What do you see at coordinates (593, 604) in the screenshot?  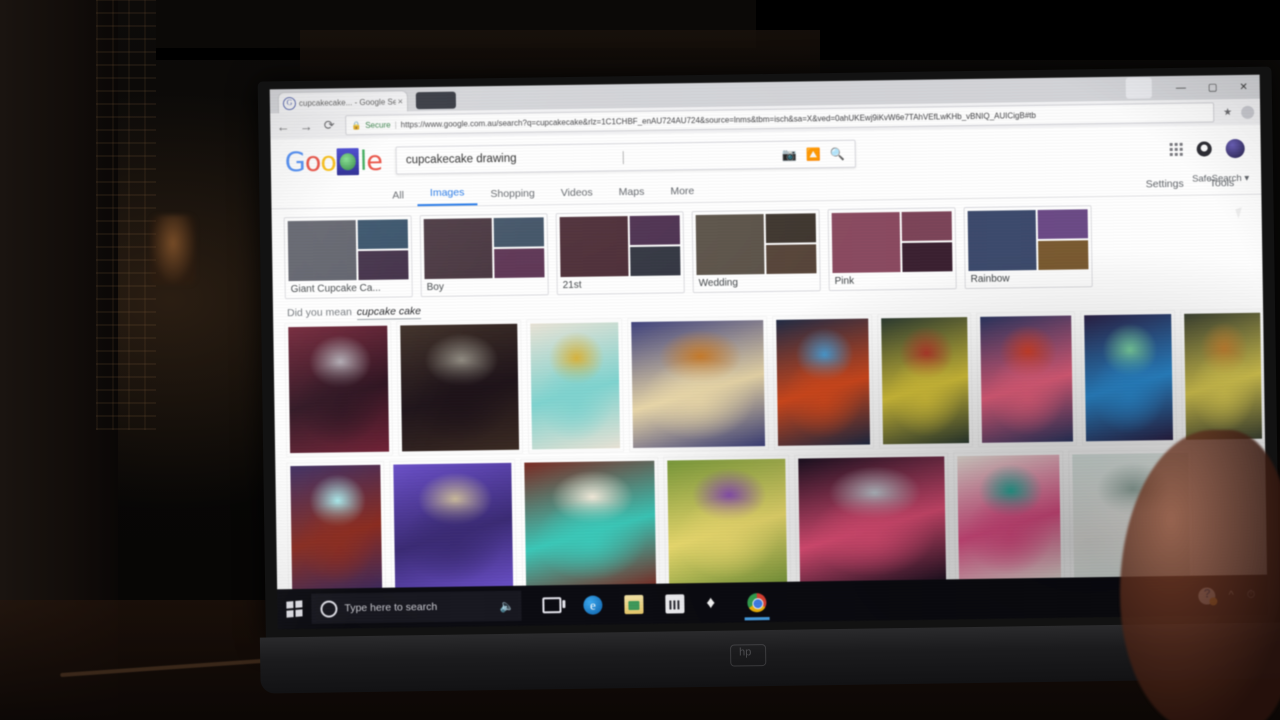 I see `edge-icon: e` at bounding box center [593, 604].